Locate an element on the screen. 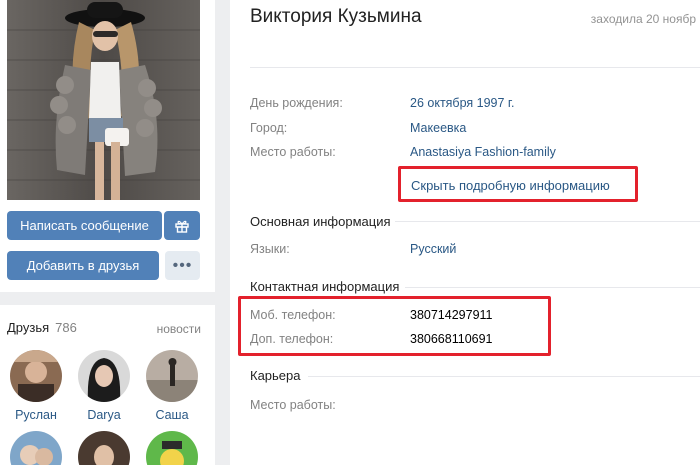 The height and width of the screenshot is (465, 700). highlight-box-contacts is located at coordinates (394, 326).